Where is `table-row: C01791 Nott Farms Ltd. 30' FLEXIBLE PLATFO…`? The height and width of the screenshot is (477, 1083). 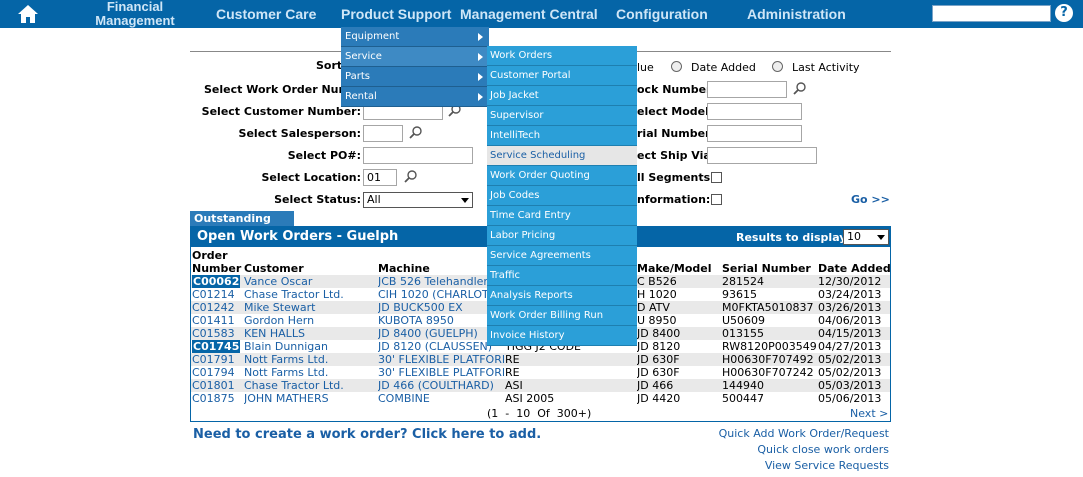 table-row: C01791 Nott Farms Ltd. 30' FLEXIBLE PLATFO… is located at coordinates (540, 359).